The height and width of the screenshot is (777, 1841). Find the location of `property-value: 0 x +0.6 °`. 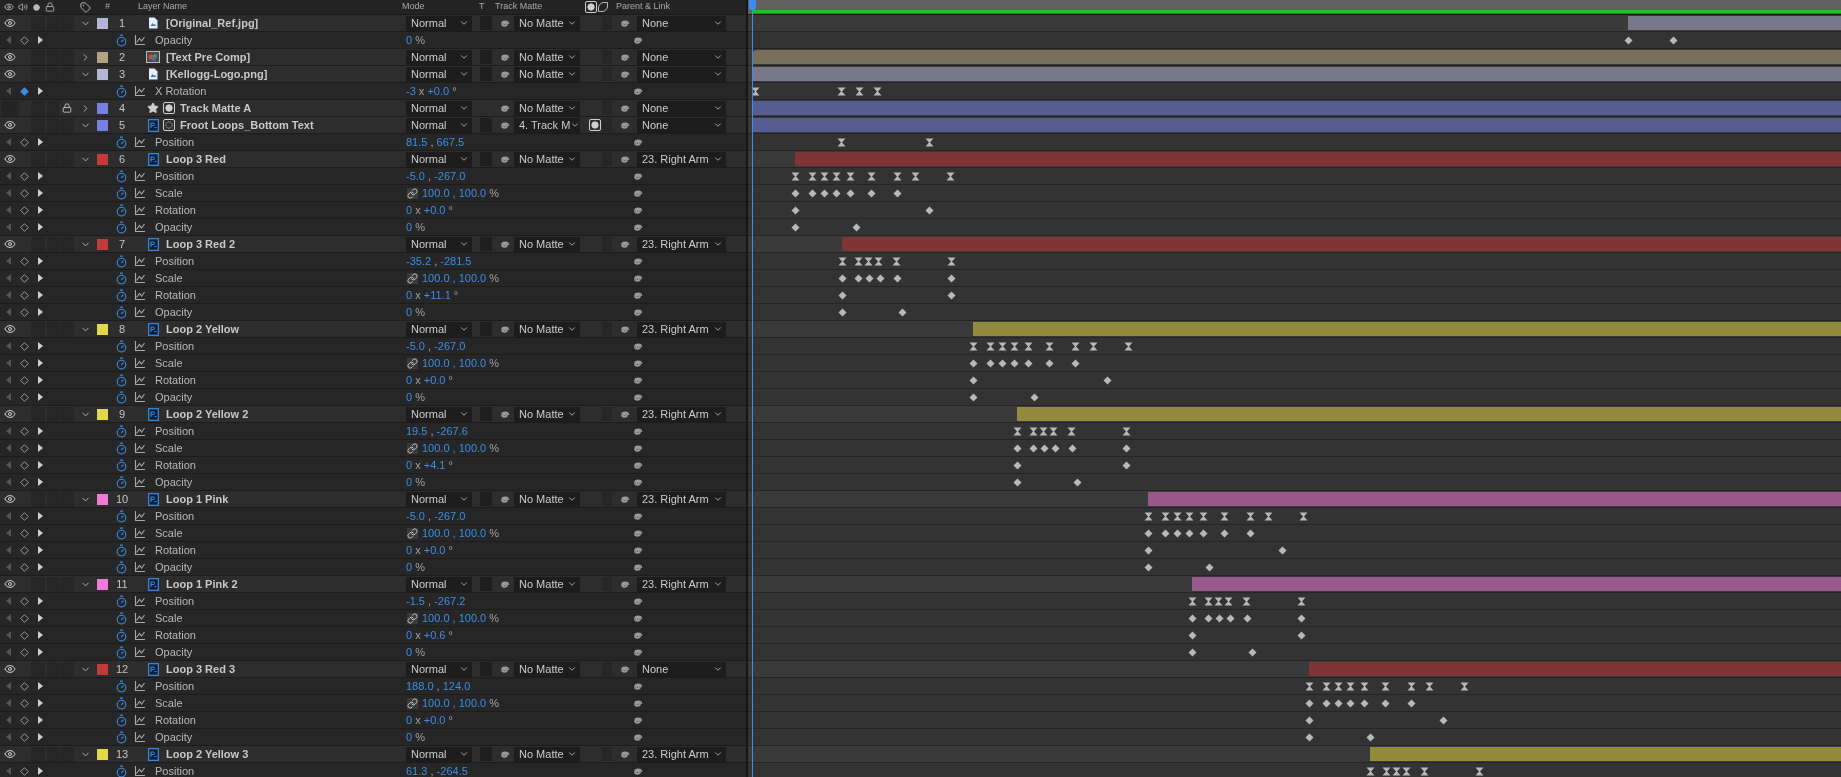

property-value: 0 x +0.6 ° is located at coordinates (429, 635).